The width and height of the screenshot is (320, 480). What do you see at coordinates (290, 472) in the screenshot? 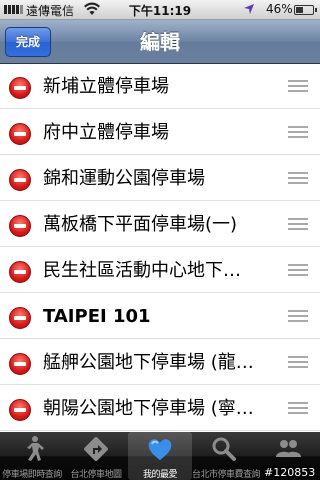
I see `image-id-overlay: #120853` at bounding box center [290, 472].